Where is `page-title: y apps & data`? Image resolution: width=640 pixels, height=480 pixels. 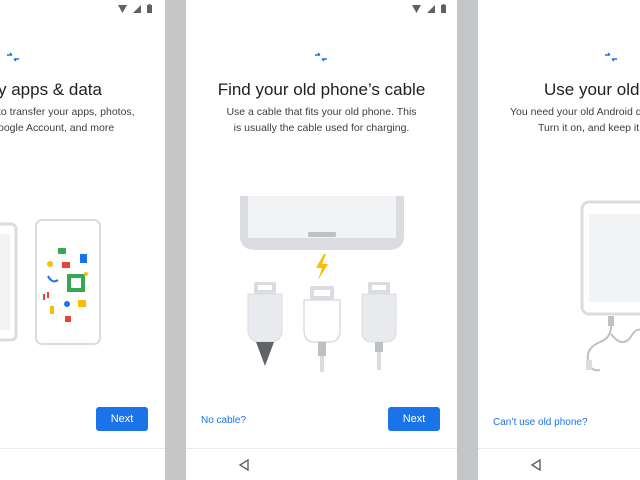 page-title: y apps & data is located at coordinates (51, 89).